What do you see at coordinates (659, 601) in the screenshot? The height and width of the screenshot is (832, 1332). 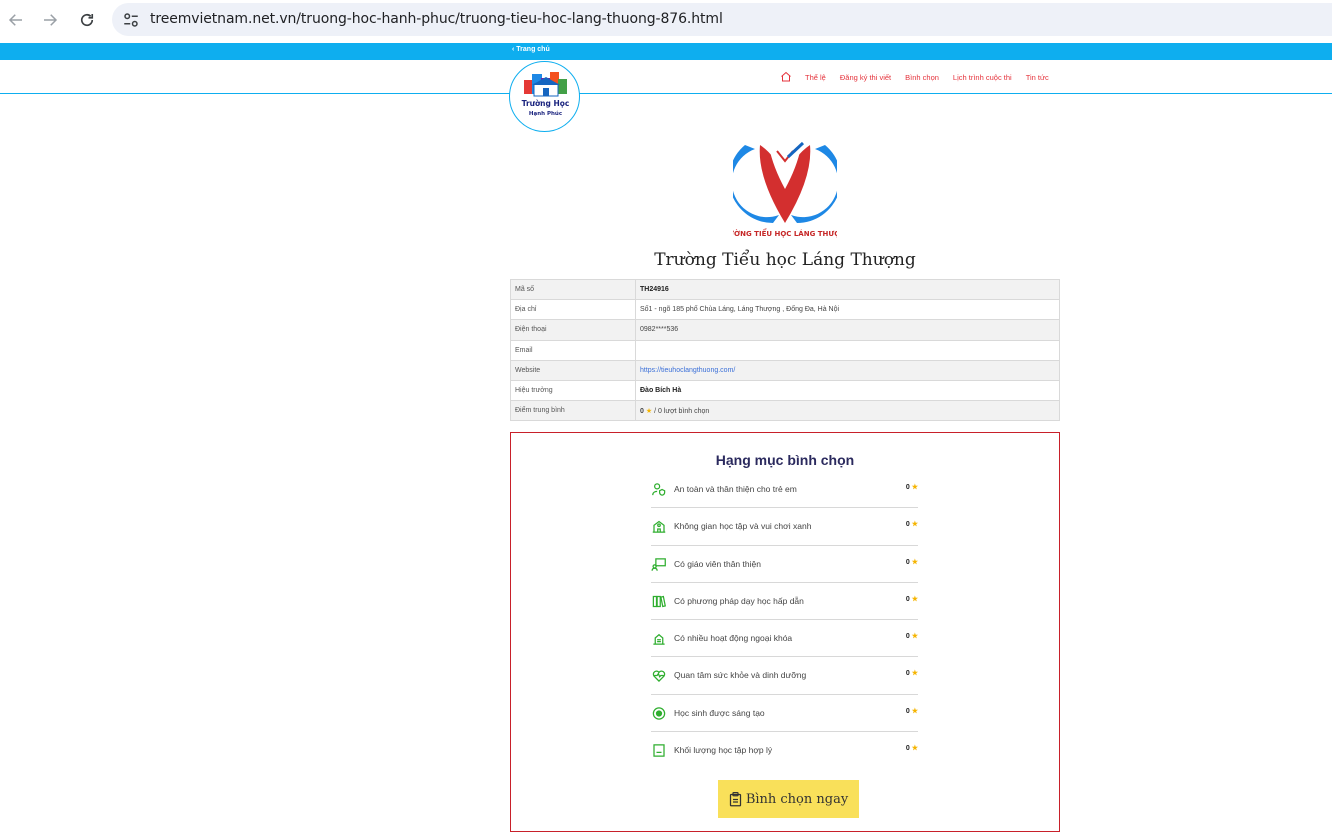 I see `books-icon` at bounding box center [659, 601].